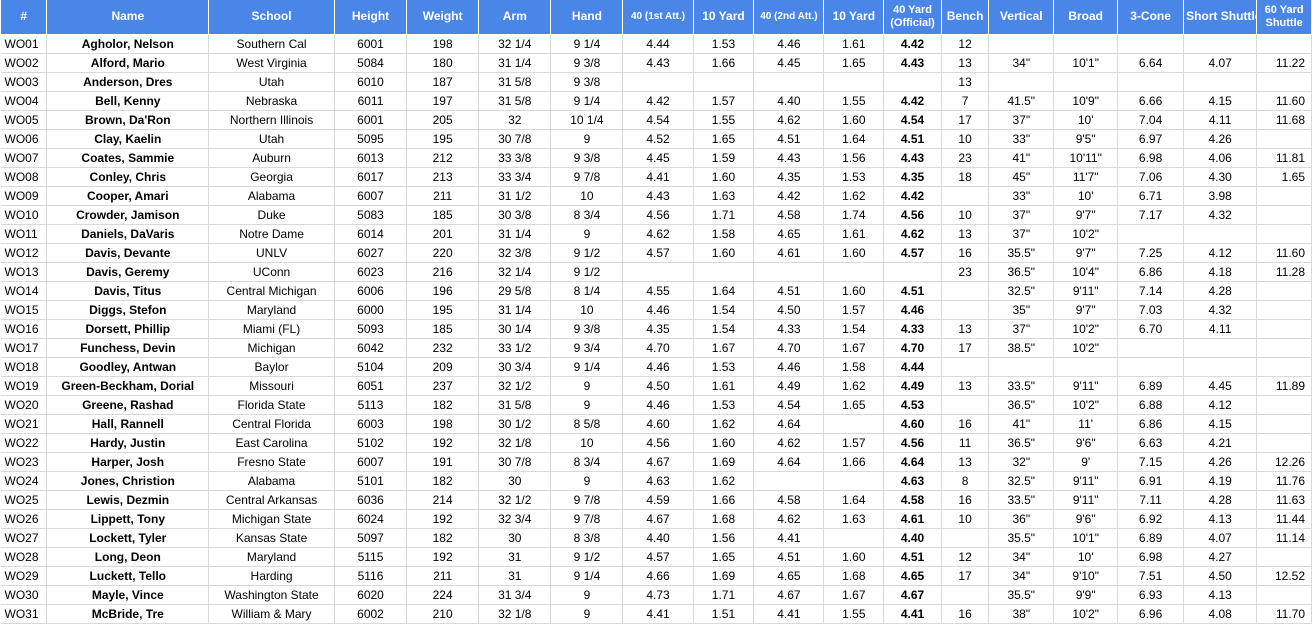 Image resolution: width=1312 pixels, height=624 pixels. What do you see at coordinates (789, 63) in the screenshot?
I see `col-40-second-cell: 4.45` at bounding box center [789, 63].